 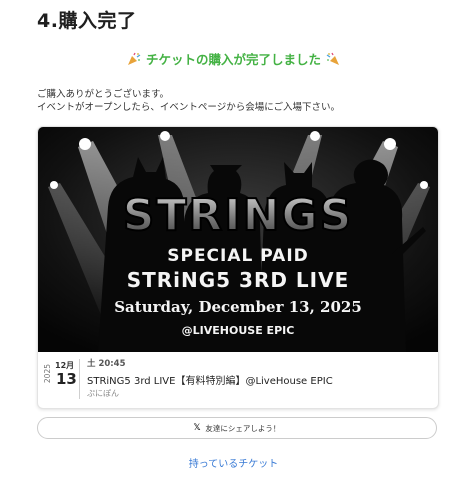 What do you see at coordinates (66, 379) in the screenshot?
I see `event-day: 13` at bounding box center [66, 379].